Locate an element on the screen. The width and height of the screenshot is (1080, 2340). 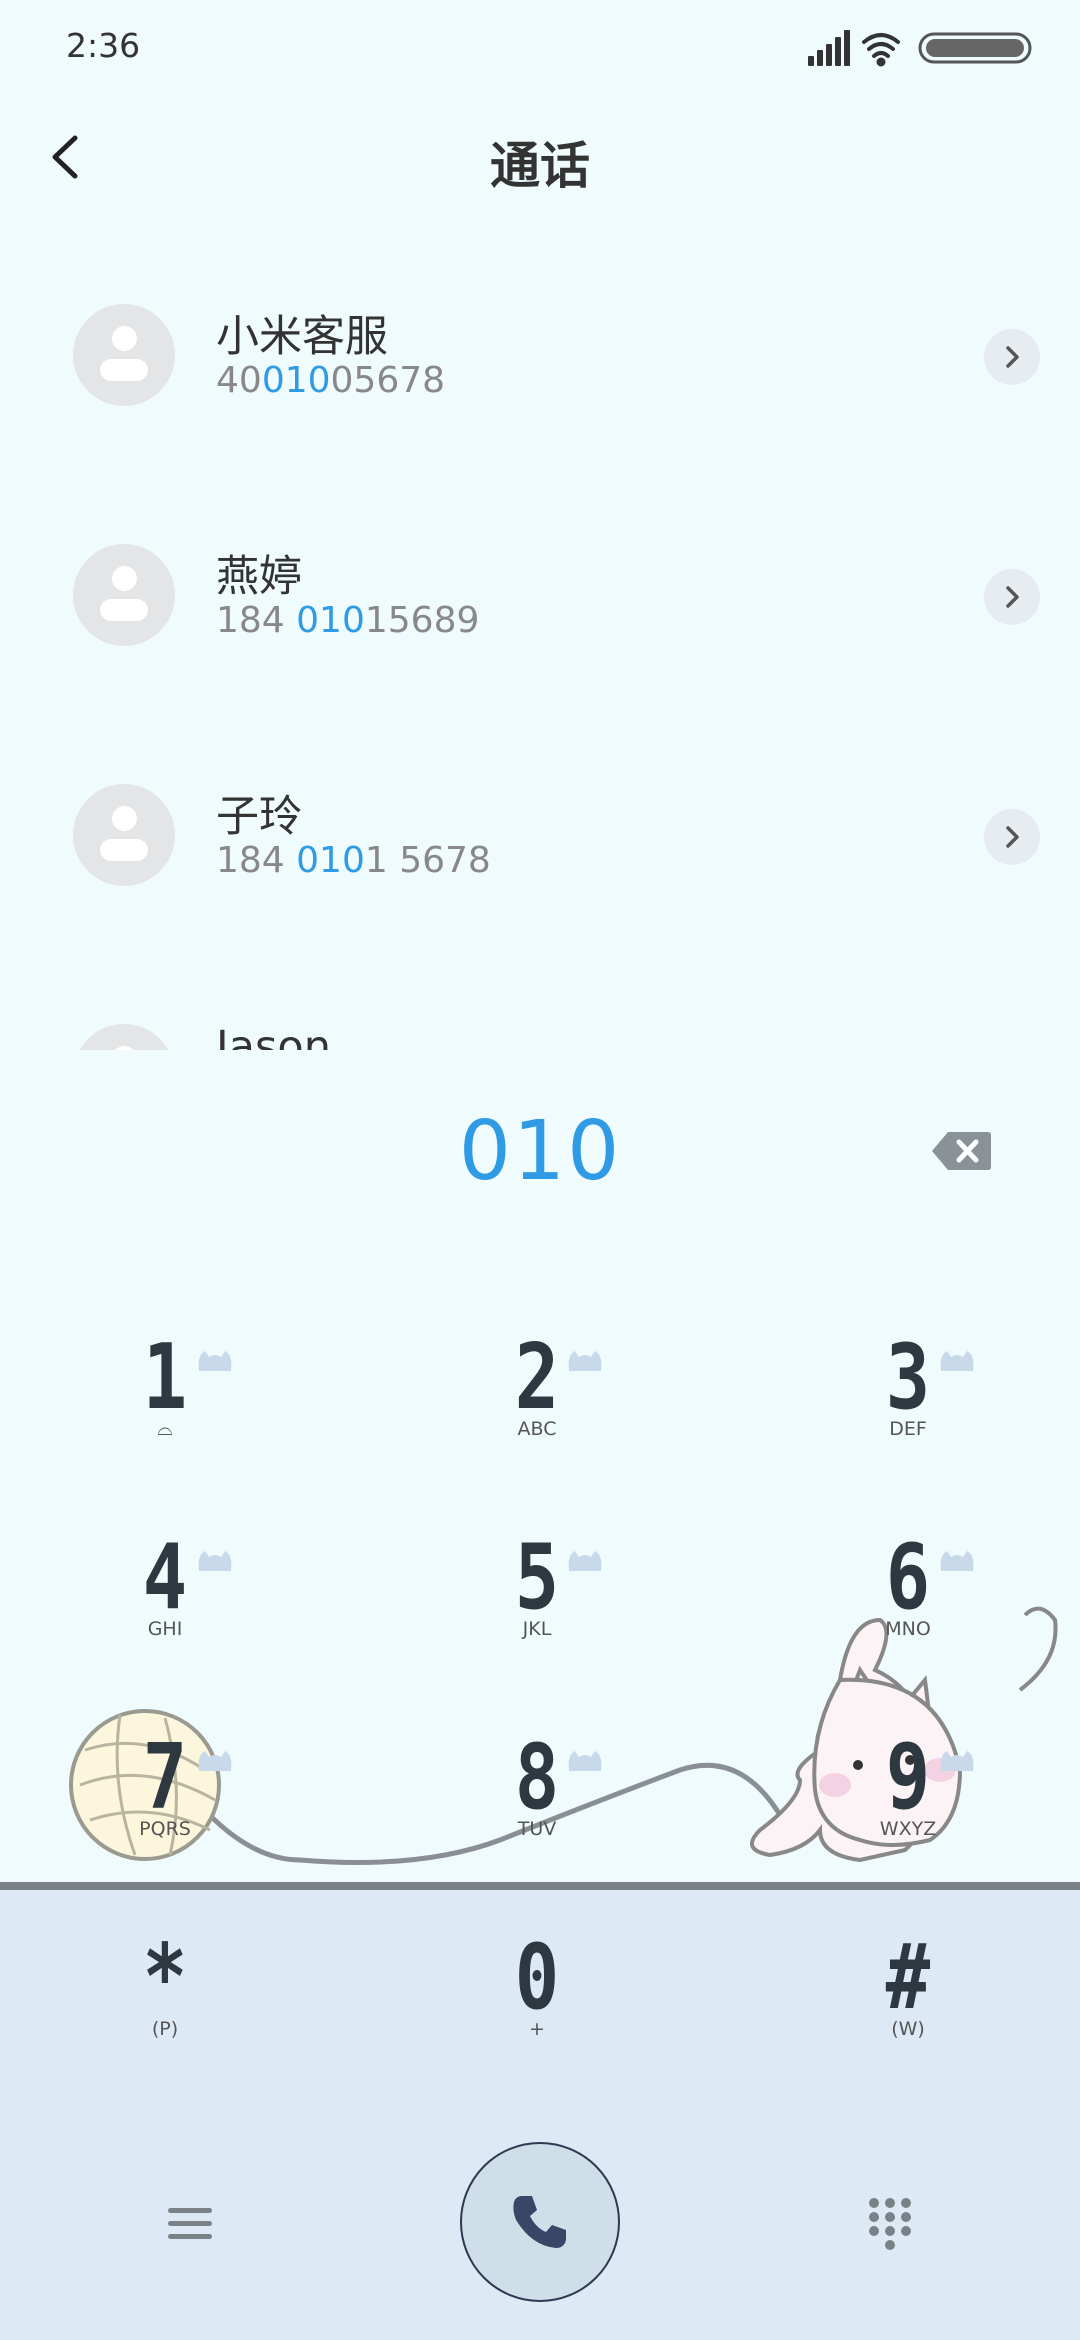
number-prefix: 40 is located at coordinates (239, 380).